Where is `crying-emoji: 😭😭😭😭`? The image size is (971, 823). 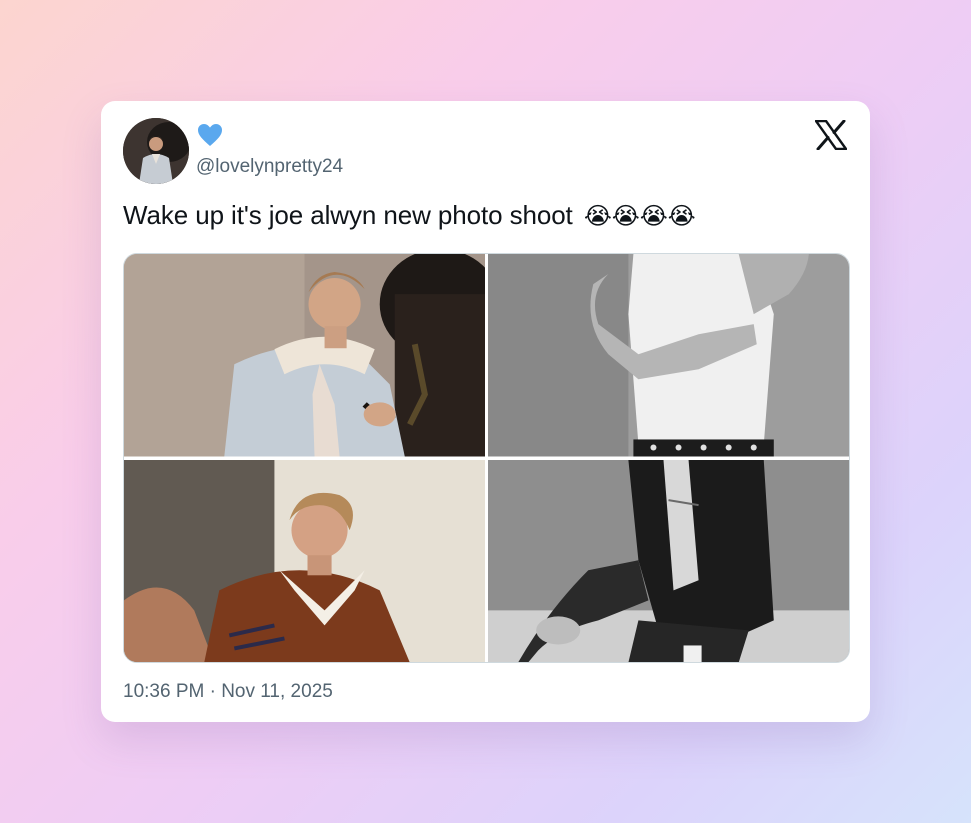
crying-emoji: 😭😭😭😭 is located at coordinates (639, 216).